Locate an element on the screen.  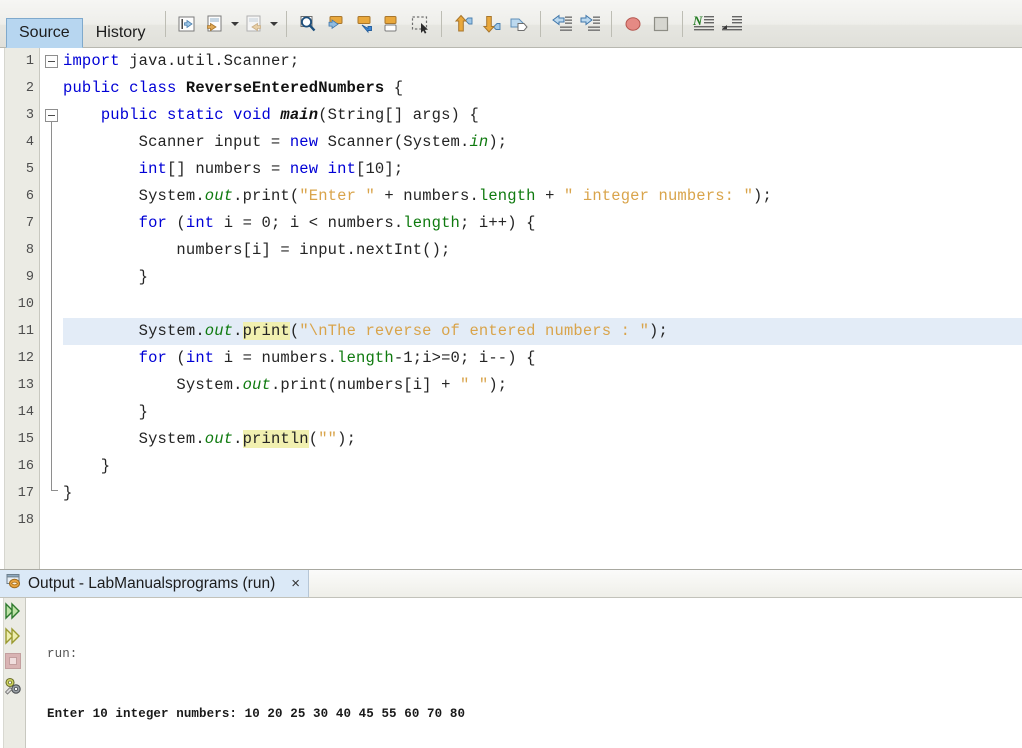
editor-tabstrip: Source History is located at coordinates (82, 24).